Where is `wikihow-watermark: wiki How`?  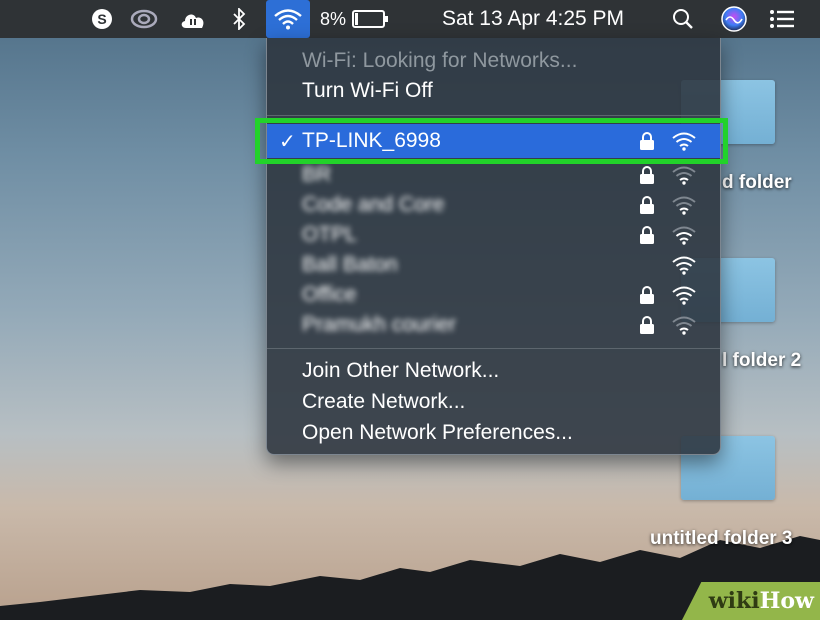 wikihow-watermark: wiki How is located at coordinates (751, 601).